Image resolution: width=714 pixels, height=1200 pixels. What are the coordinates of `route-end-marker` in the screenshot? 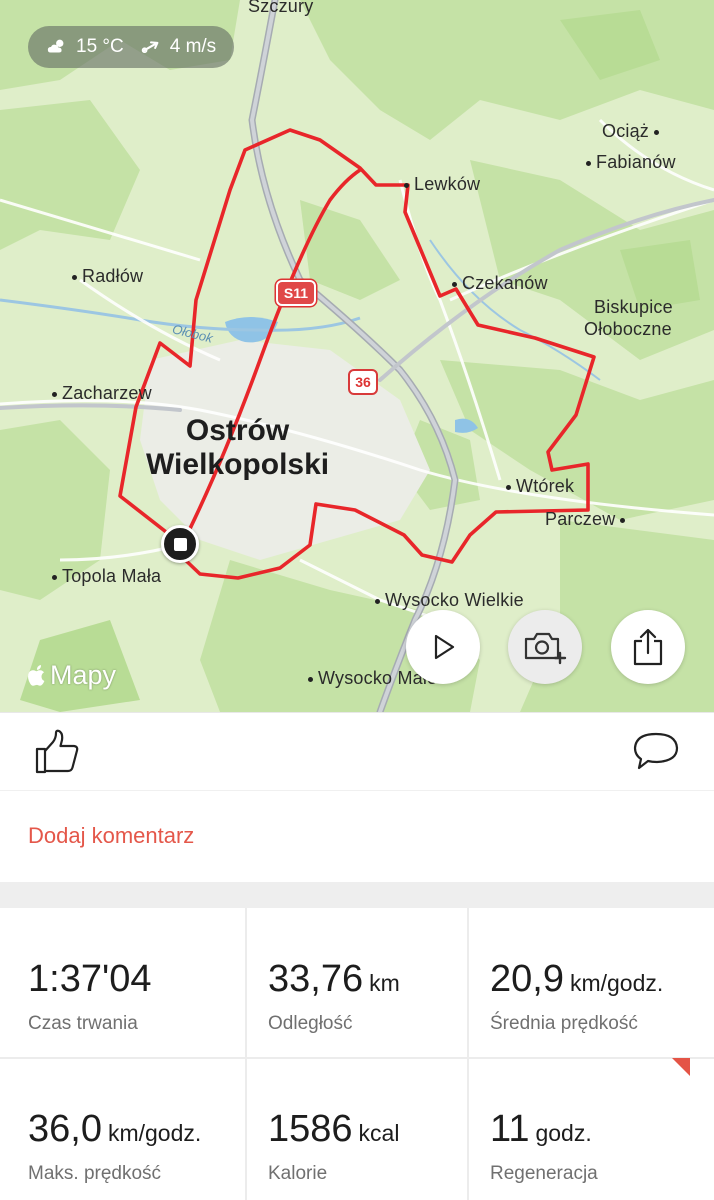 It's located at (180, 544).